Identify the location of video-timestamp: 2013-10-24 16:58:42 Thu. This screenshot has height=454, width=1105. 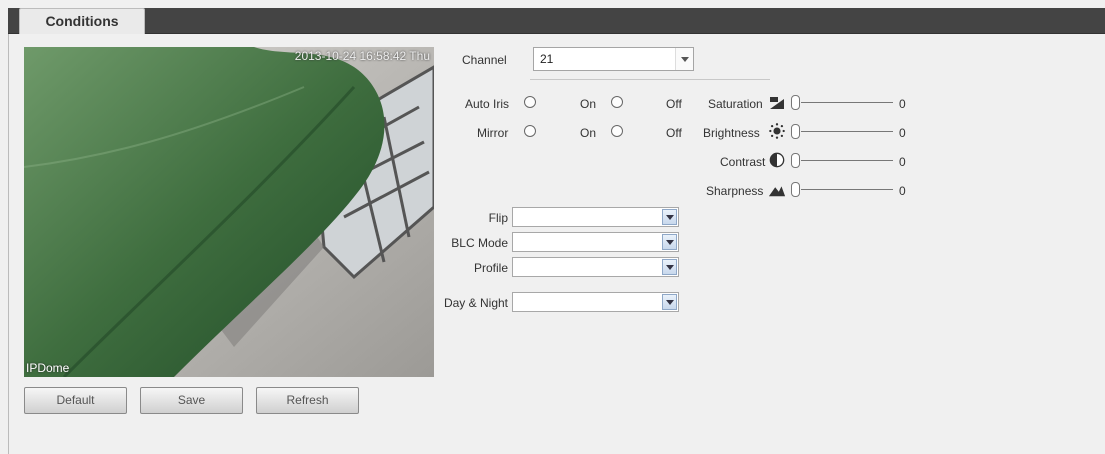
(362, 56).